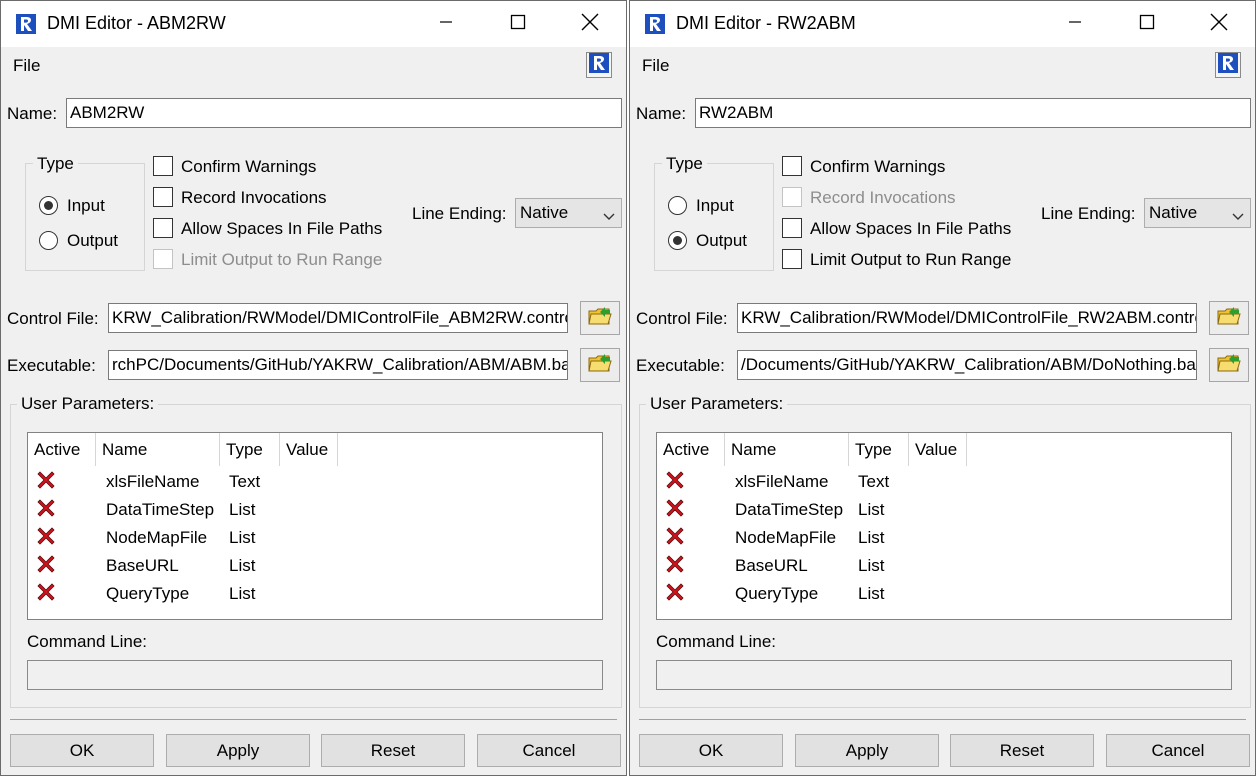 The image size is (1257, 776). What do you see at coordinates (792, 259) in the screenshot?
I see `limit-output-to-run-range-checkbox` at bounding box center [792, 259].